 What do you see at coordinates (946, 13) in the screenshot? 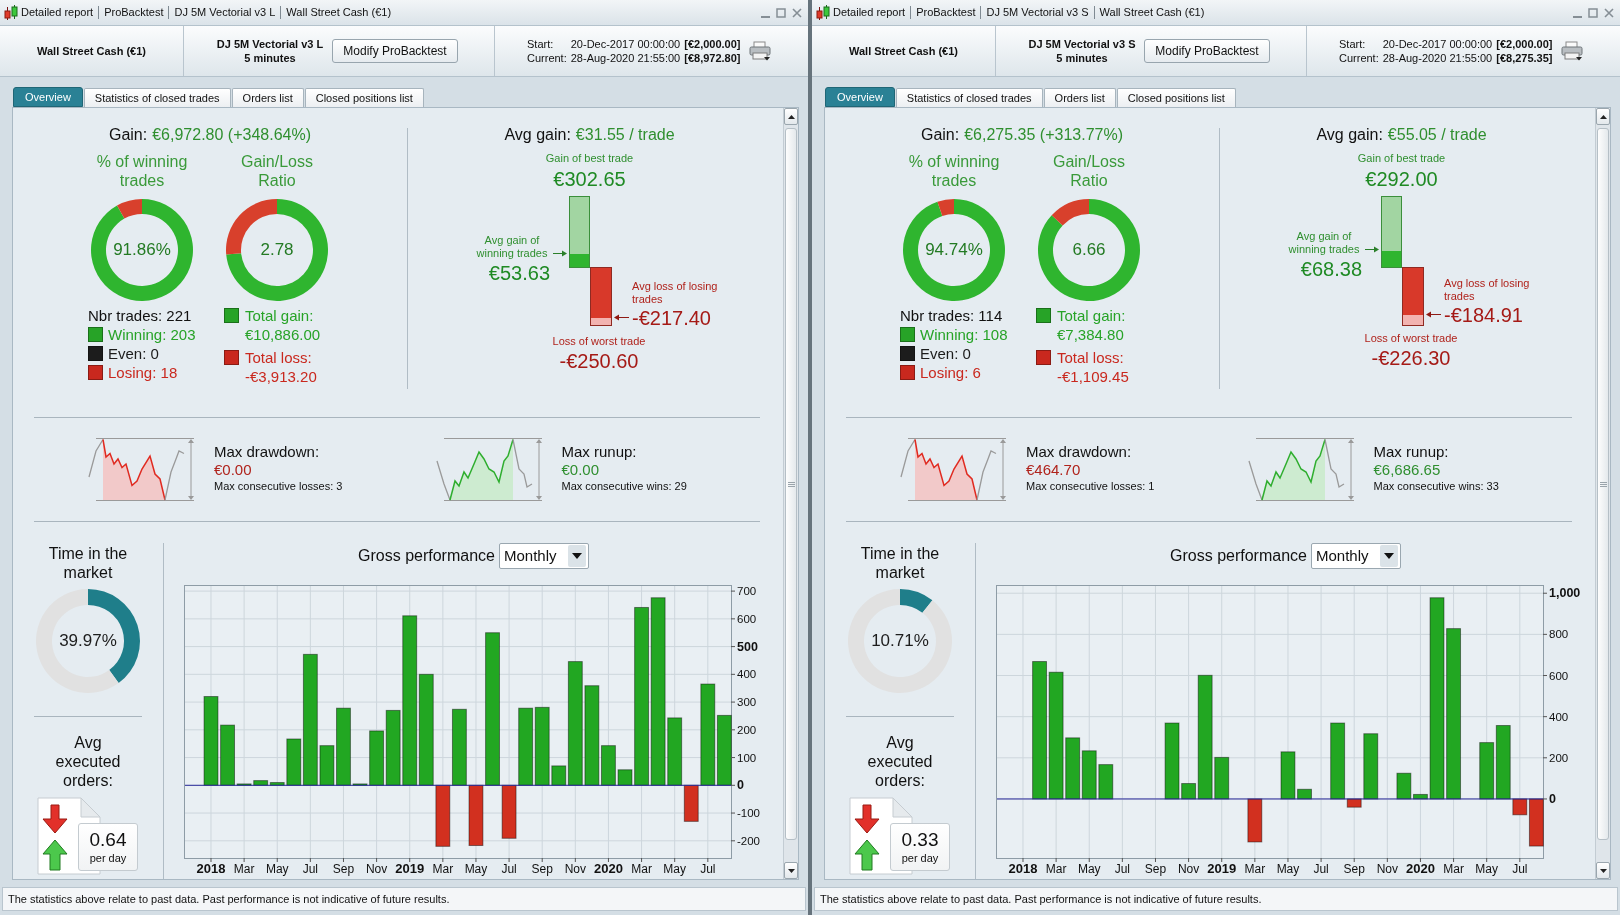
I see `title-text: ProBacktest` at bounding box center [946, 13].